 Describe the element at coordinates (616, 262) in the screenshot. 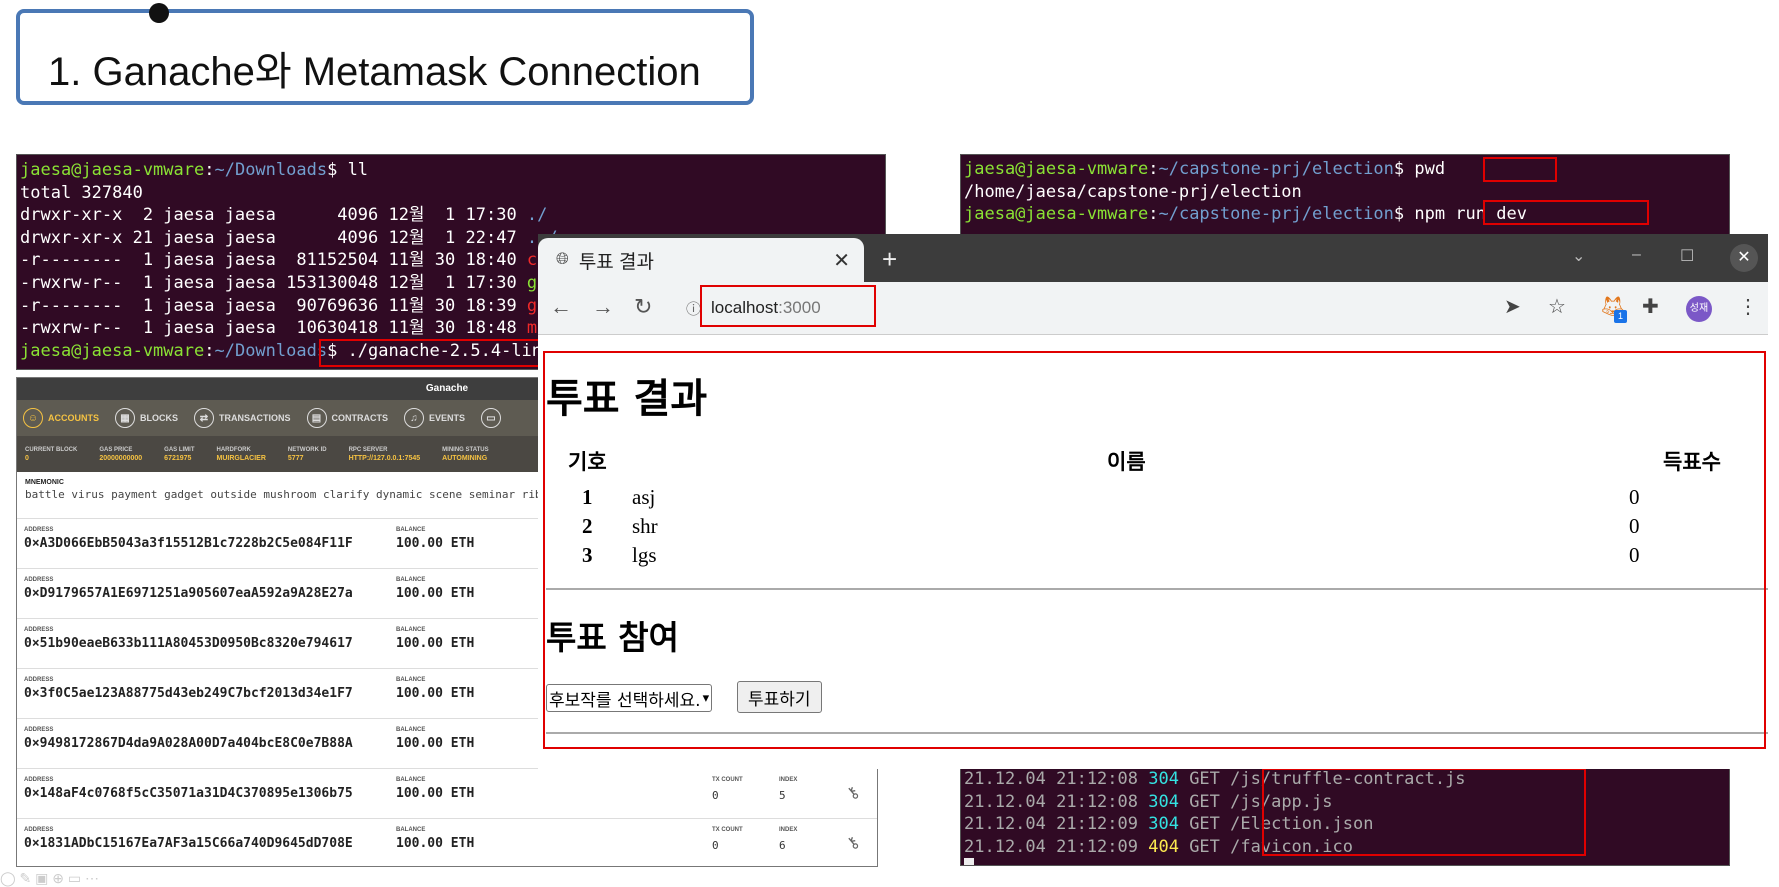

I see `tab-title: 투표 결과` at that location.